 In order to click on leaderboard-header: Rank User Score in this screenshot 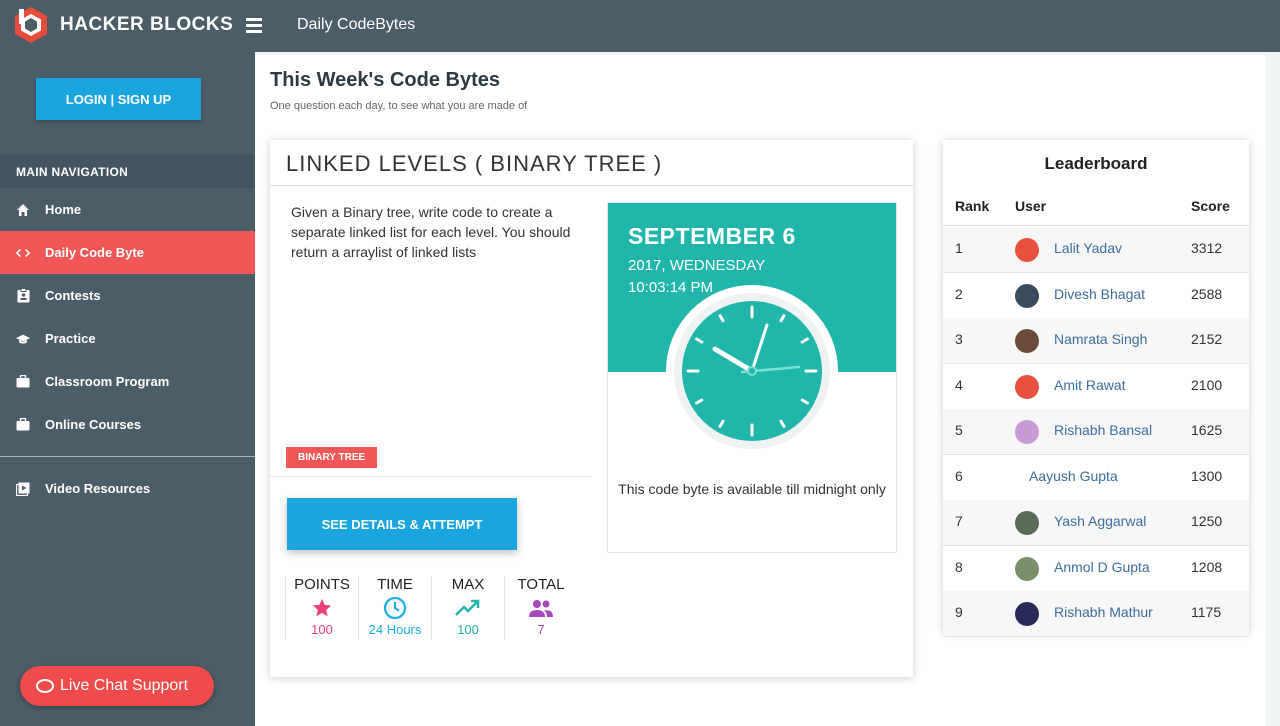, I will do `click(1096, 211)`.